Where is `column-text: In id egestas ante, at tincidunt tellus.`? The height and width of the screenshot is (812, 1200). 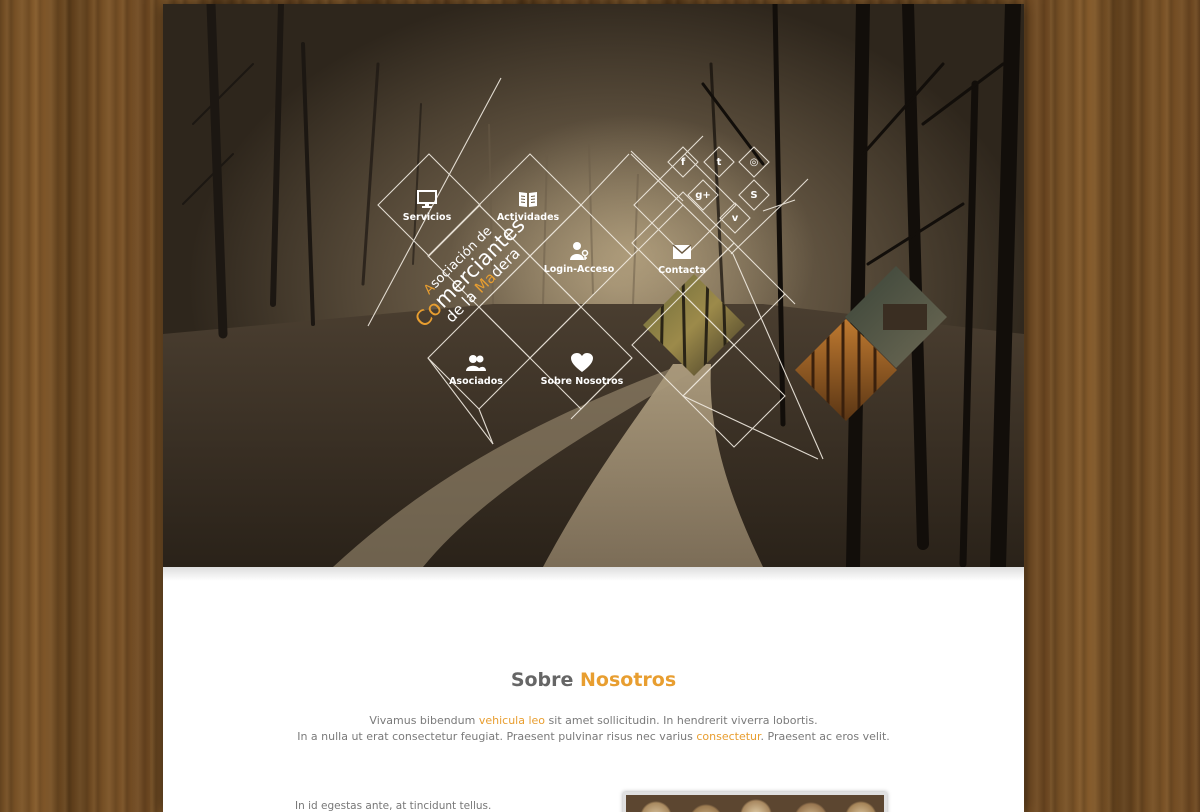 column-text: In id egestas ante, at tincidunt tellus. is located at coordinates (393, 806).